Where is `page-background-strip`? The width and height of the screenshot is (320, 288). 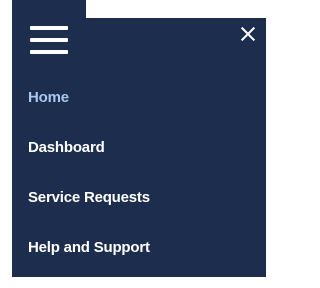
page-background-strip is located at coordinates (176, 9).